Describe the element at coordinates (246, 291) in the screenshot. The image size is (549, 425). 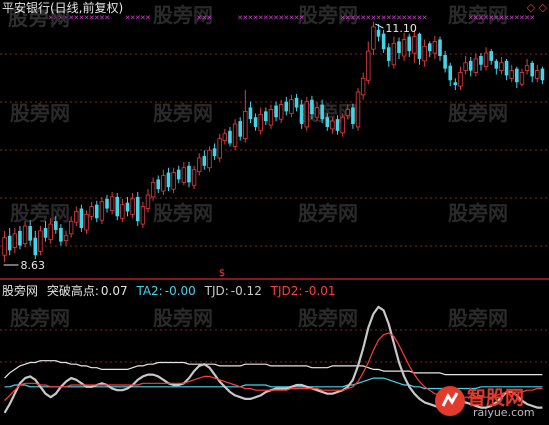
I see `legend-value: -0.12` at that location.